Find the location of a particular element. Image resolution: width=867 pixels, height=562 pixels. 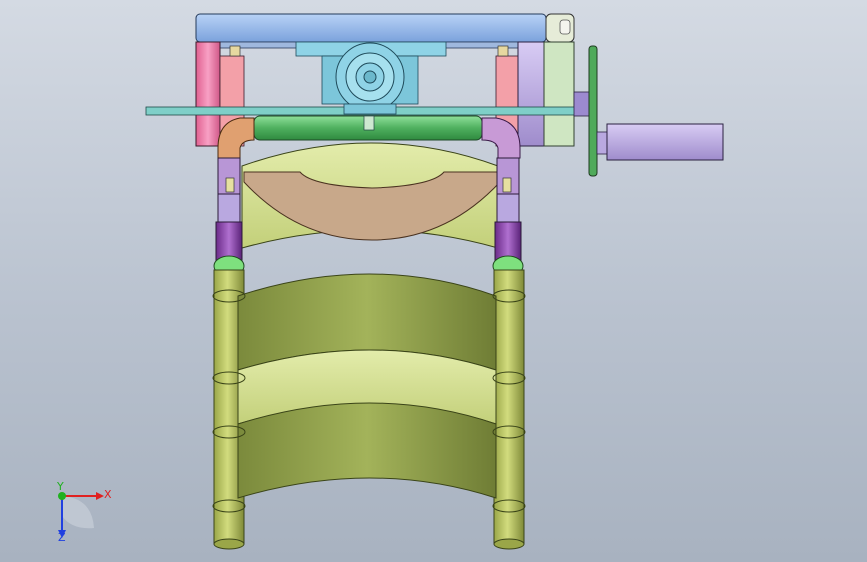

crossbar-tube is located at coordinates (368, 128).